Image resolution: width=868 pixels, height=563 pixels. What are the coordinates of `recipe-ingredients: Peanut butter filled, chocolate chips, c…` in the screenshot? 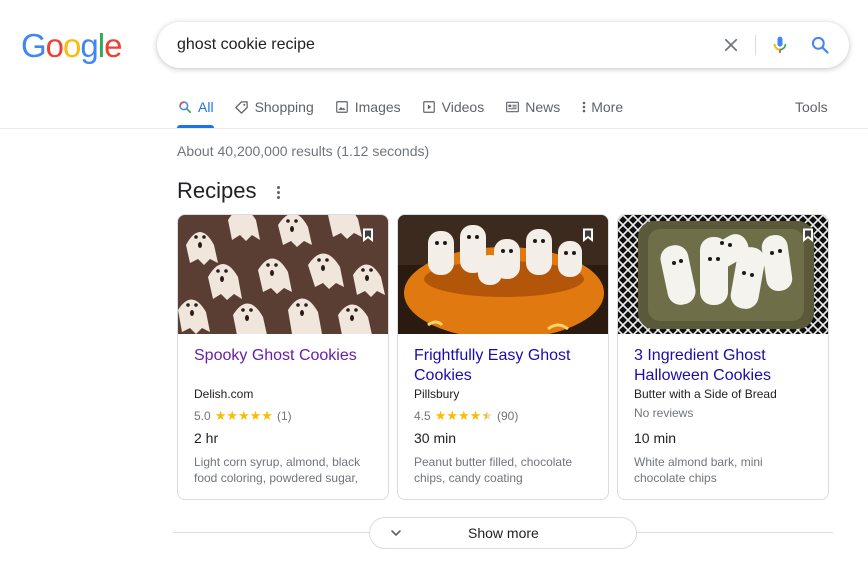 It's located at (493, 470).